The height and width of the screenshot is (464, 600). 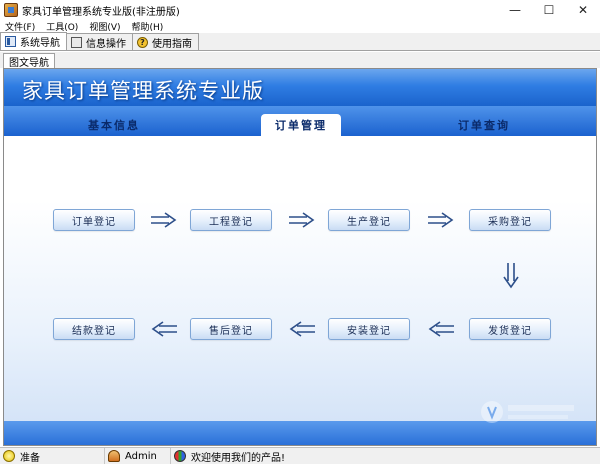 I want to click on tab-user-guide: ? 使用指南, so click(x=165, y=41).